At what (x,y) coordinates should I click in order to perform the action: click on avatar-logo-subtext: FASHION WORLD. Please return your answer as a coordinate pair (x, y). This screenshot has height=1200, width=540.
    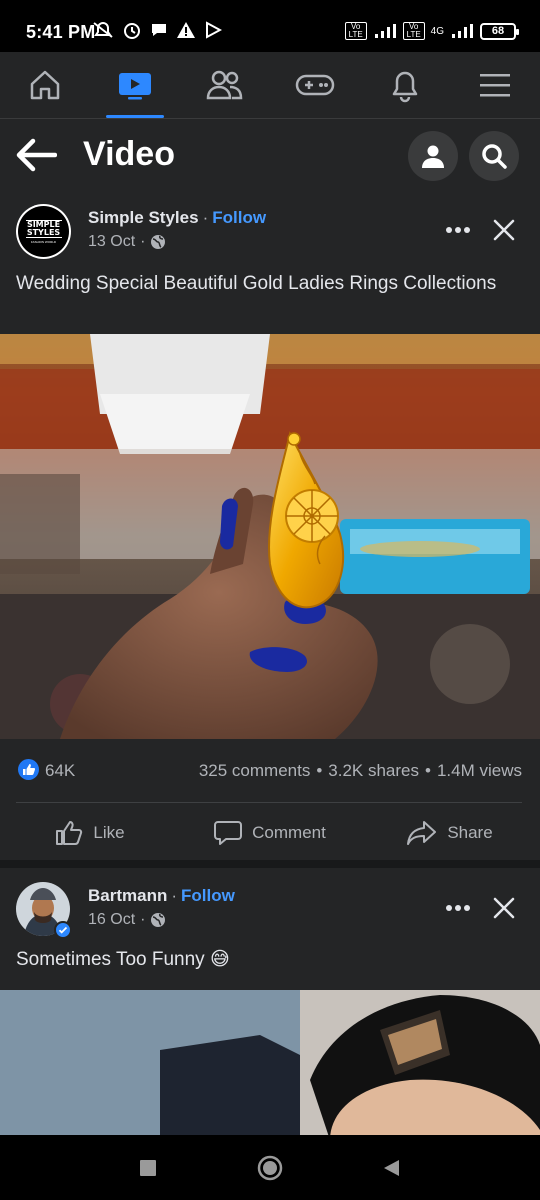
    Looking at the image, I should click on (43, 241).